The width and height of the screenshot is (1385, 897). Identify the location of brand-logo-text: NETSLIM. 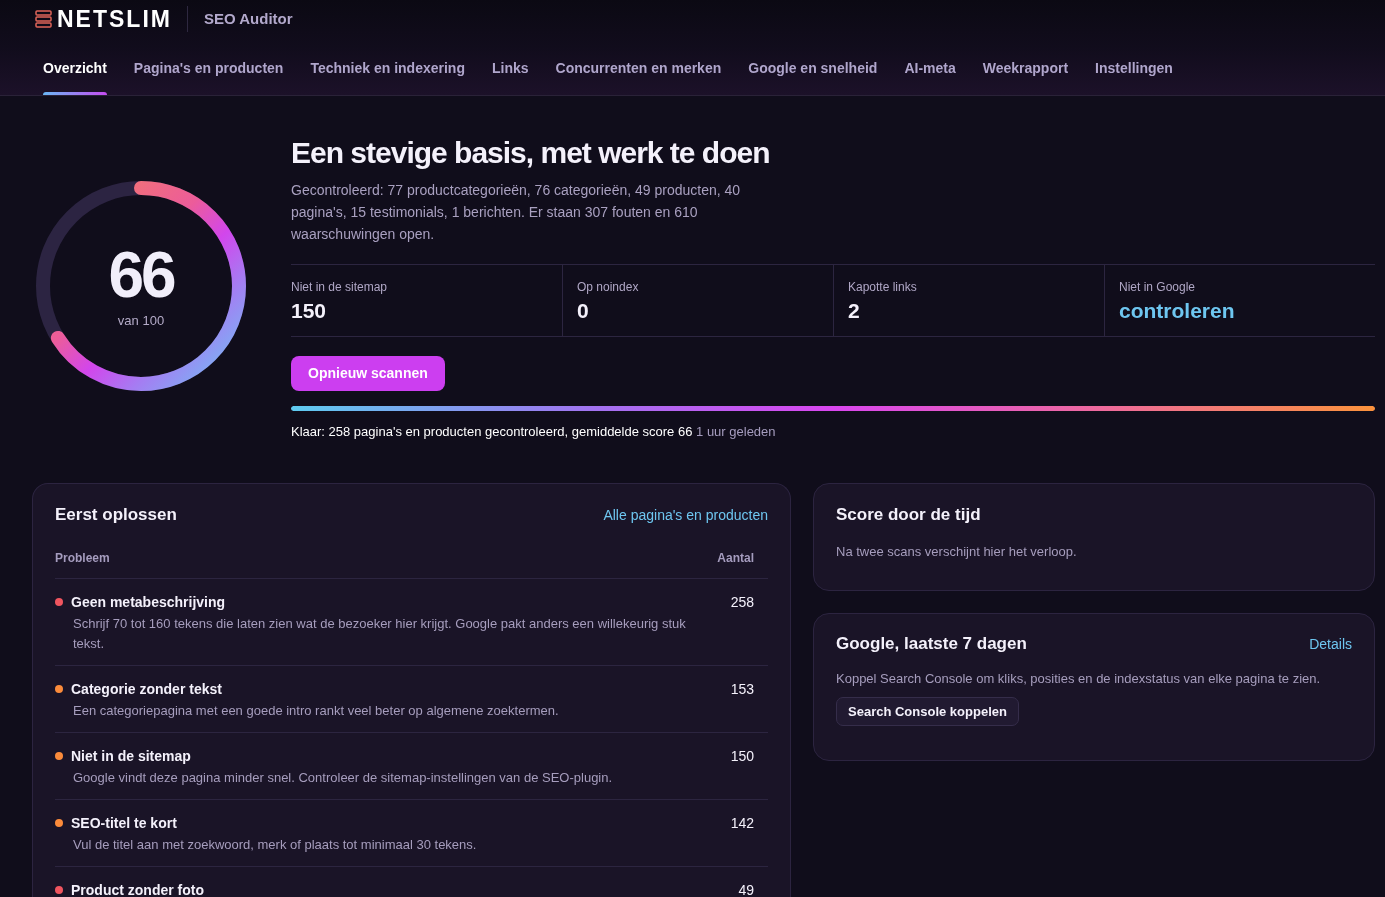
(114, 19).